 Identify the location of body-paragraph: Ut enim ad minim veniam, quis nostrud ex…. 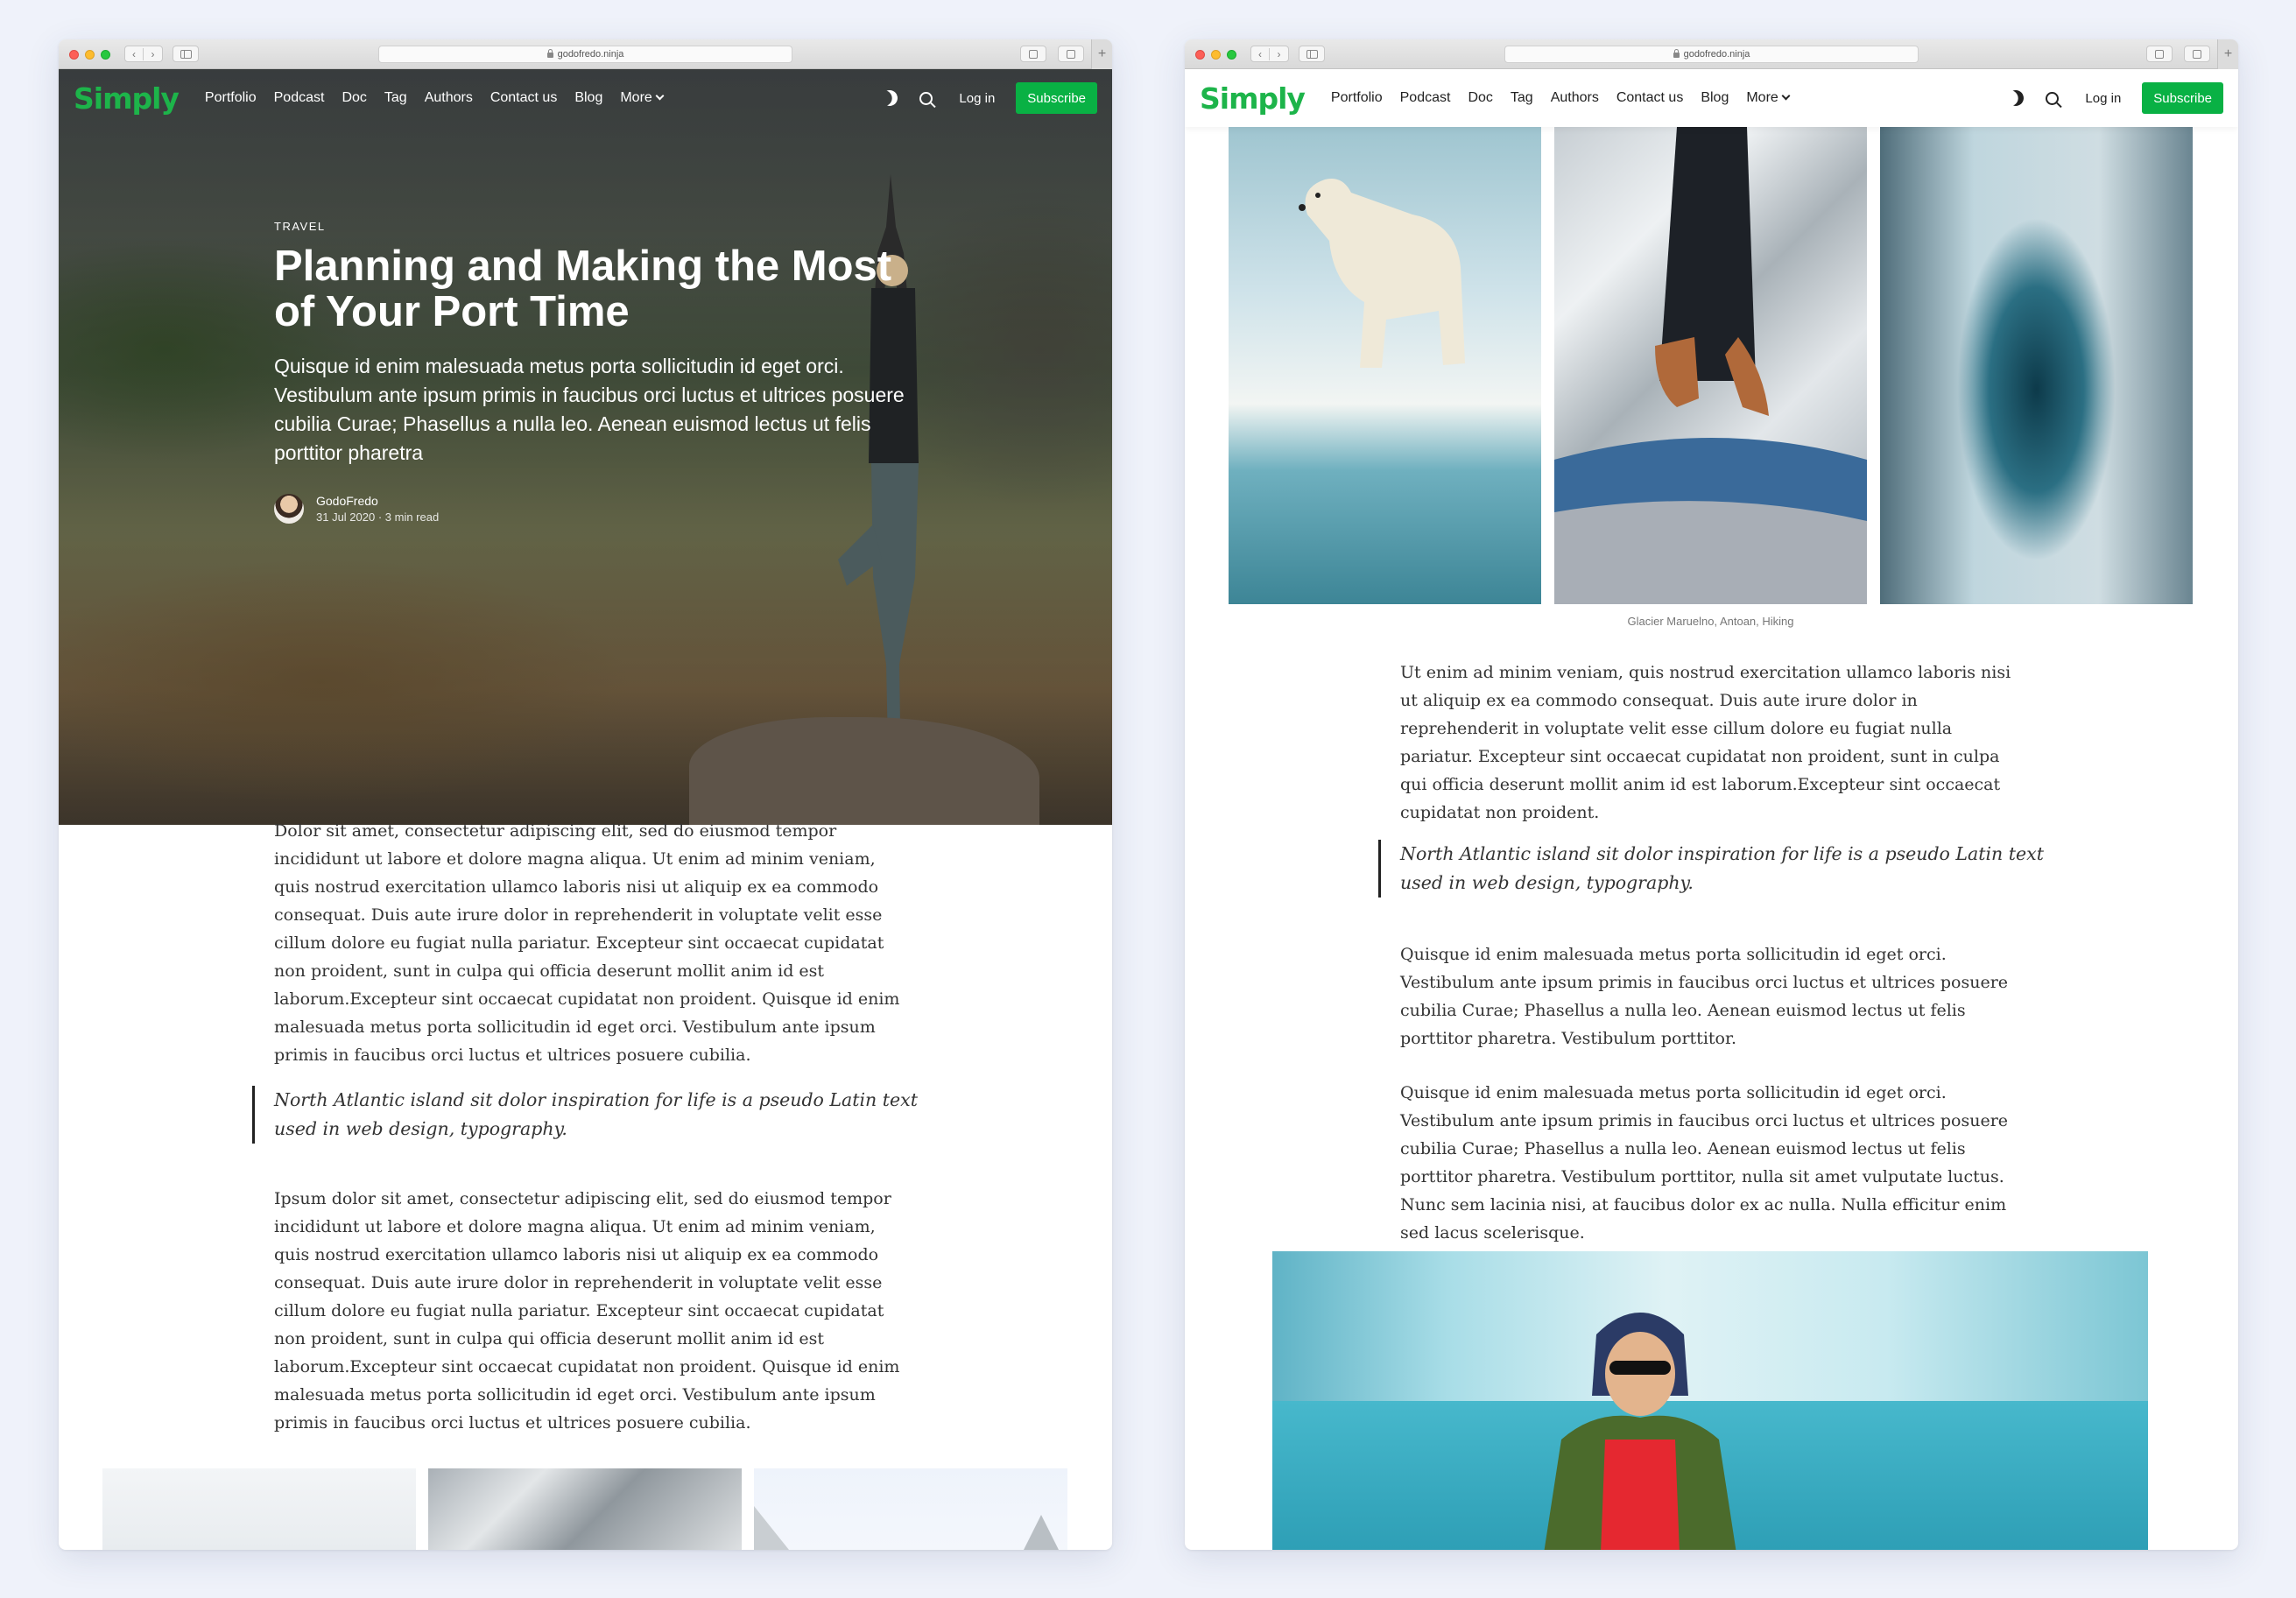
(1705, 742).